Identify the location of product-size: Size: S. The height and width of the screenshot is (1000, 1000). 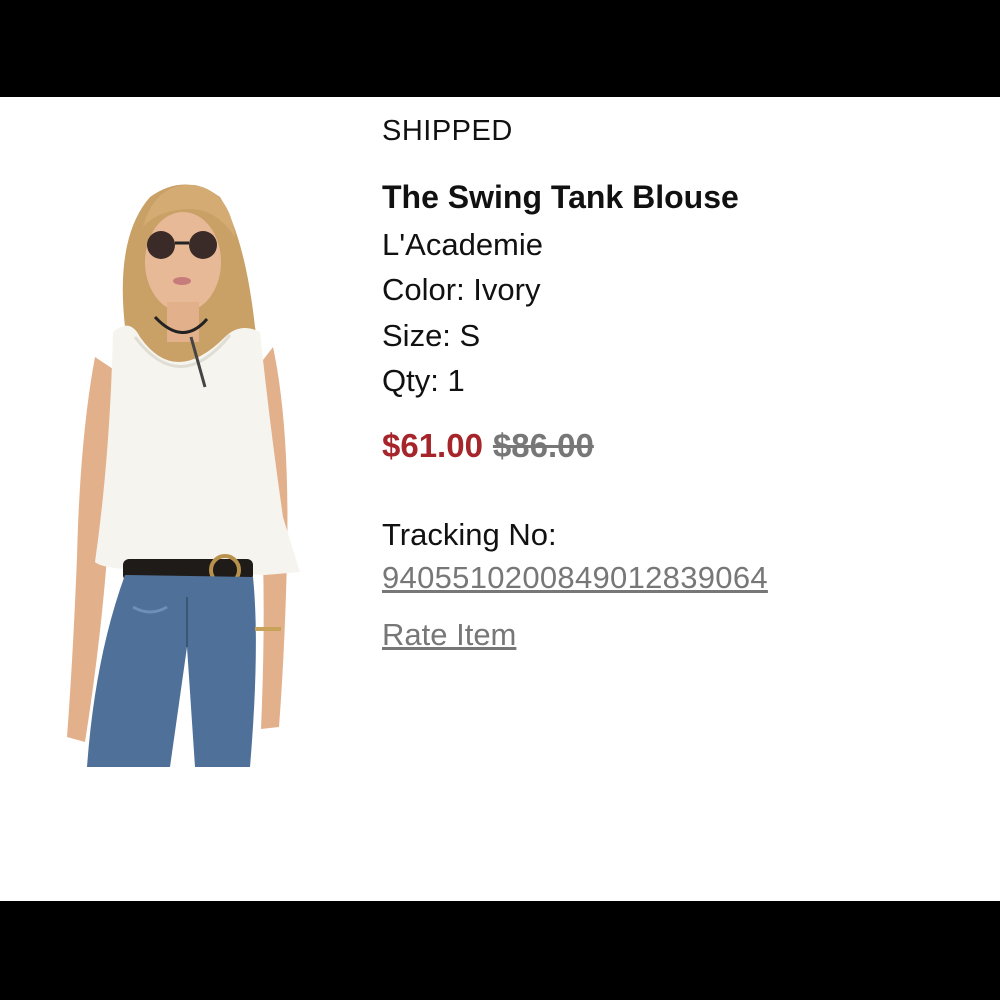
(431, 335).